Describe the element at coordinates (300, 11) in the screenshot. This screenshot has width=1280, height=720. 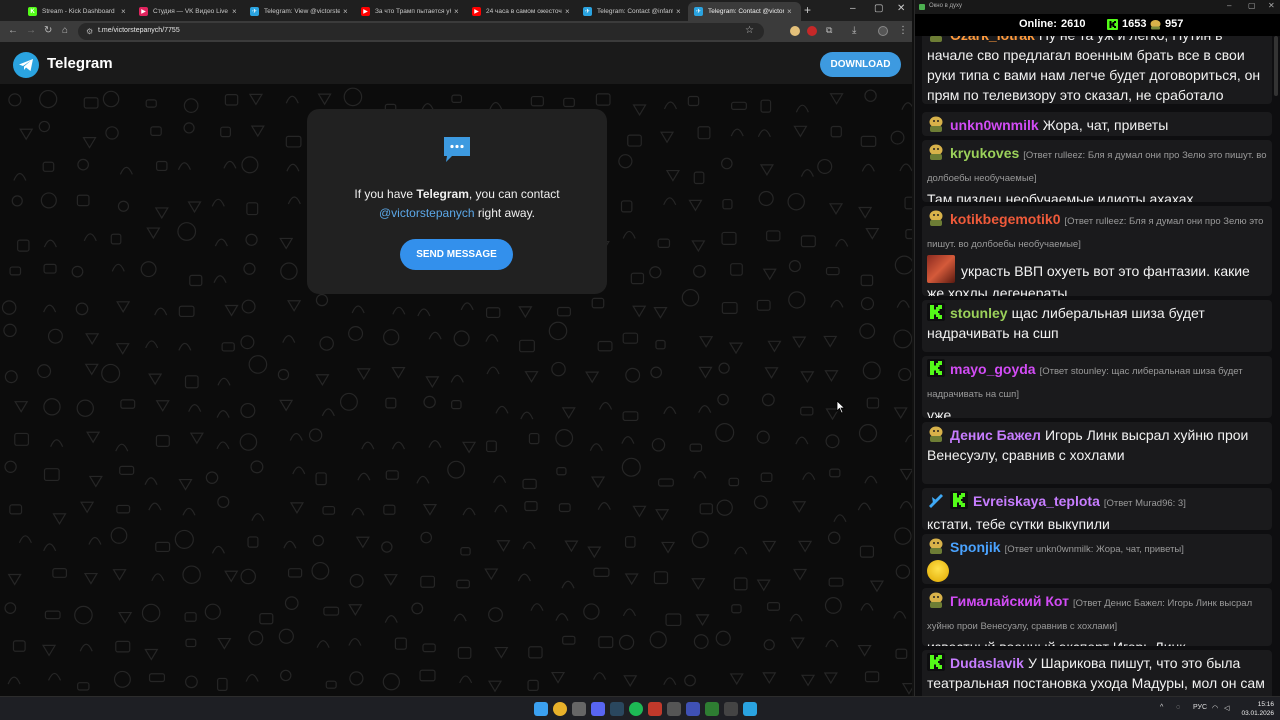
I see `browser-tab: ✈ Telegram: View @victorstep ×` at that location.